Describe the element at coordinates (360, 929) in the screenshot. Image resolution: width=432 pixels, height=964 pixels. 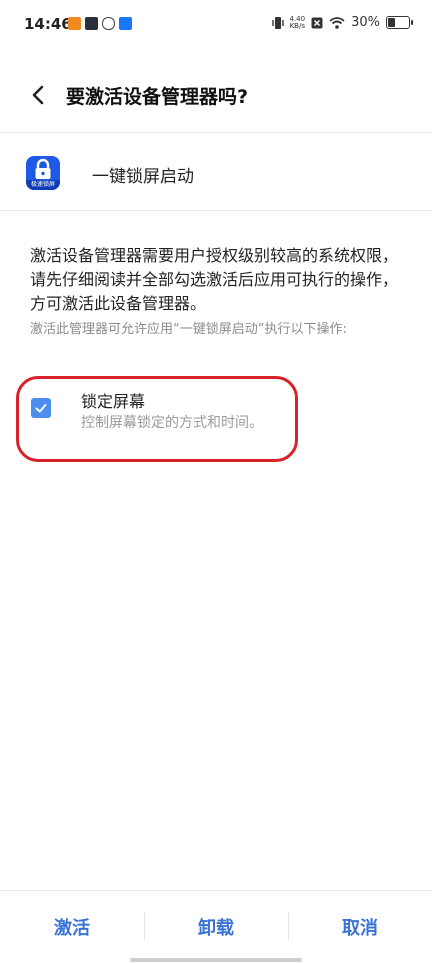
I see `cancel-button: 取消` at that location.